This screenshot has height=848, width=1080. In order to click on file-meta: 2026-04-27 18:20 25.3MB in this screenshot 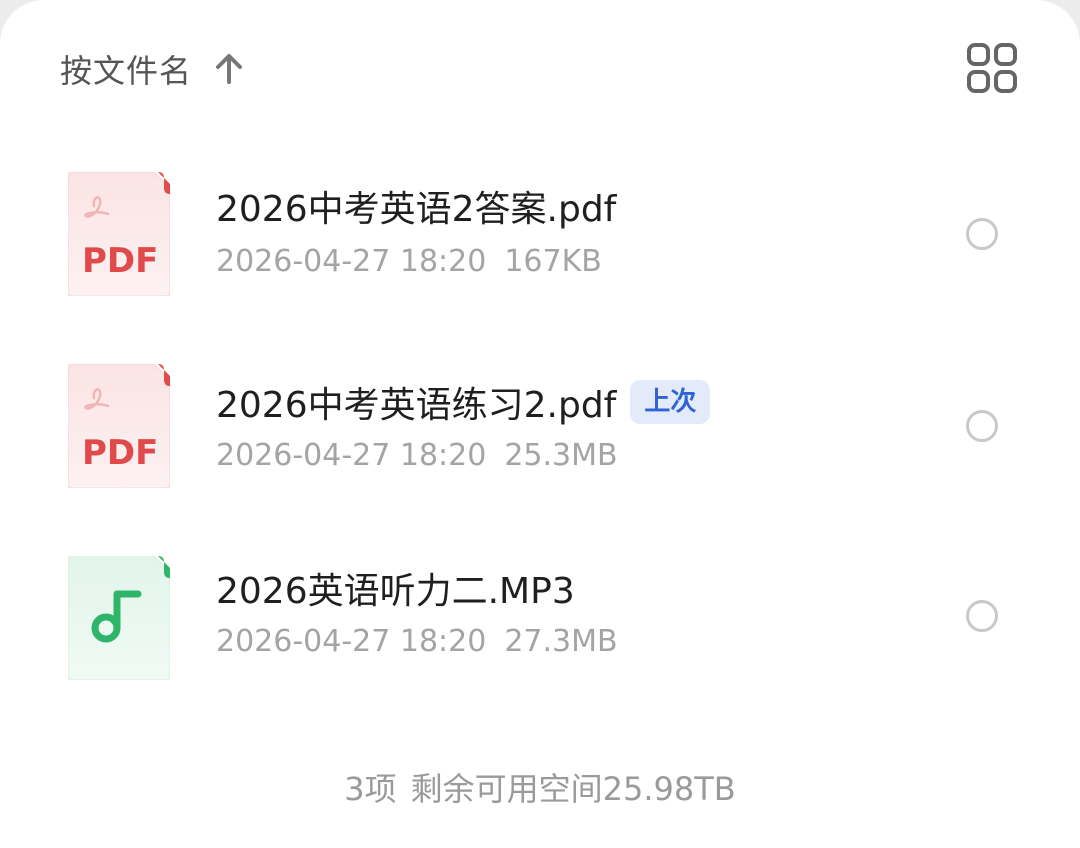, I will do `click(417, 455)`.